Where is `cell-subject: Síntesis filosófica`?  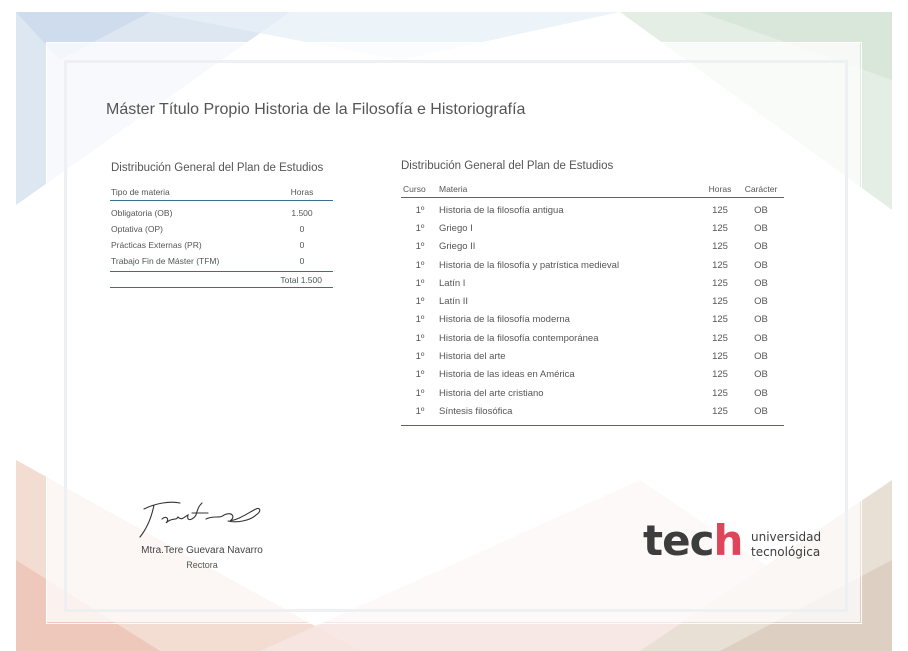 cell-subject: Síntesis filosófica is located at coordinates (476, 411).